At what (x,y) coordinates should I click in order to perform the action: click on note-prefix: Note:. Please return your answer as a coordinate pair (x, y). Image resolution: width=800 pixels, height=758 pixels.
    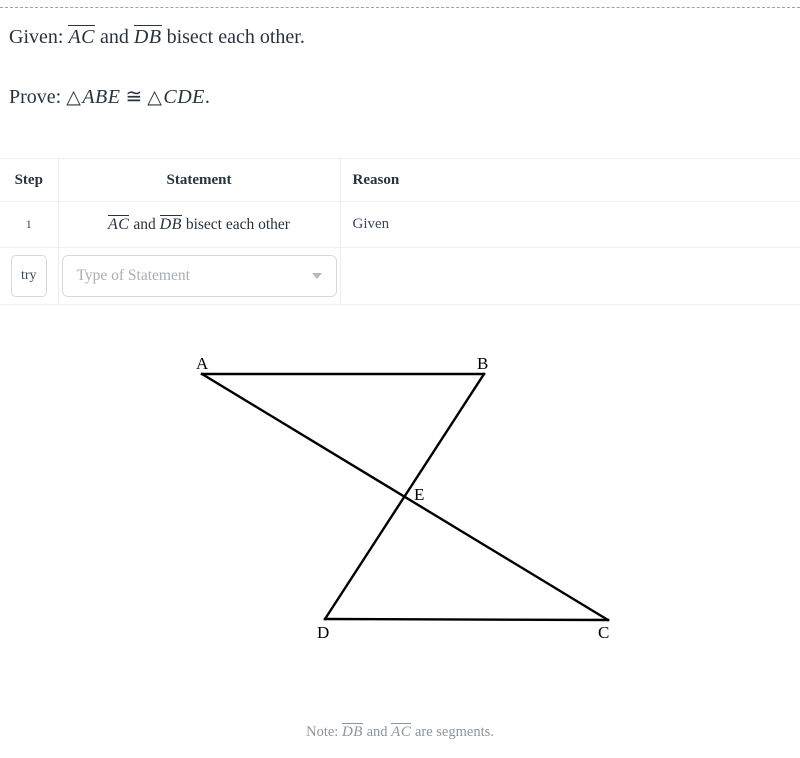
    Looking at the image, I should click on (322, 732).